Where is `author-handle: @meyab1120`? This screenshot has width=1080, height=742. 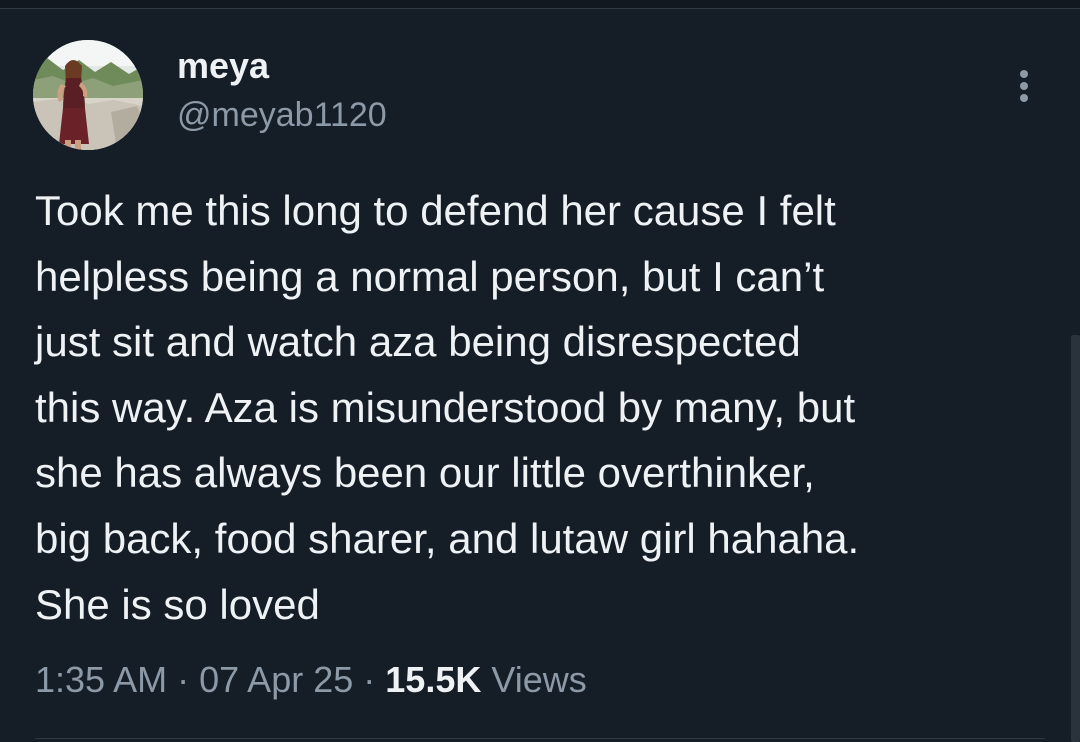 author-handle: @meyab1120 is located at coordinates (282, 115).